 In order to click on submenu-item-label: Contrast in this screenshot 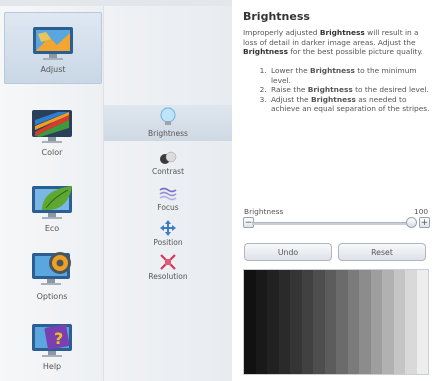, I will do `click(168, 171)`.